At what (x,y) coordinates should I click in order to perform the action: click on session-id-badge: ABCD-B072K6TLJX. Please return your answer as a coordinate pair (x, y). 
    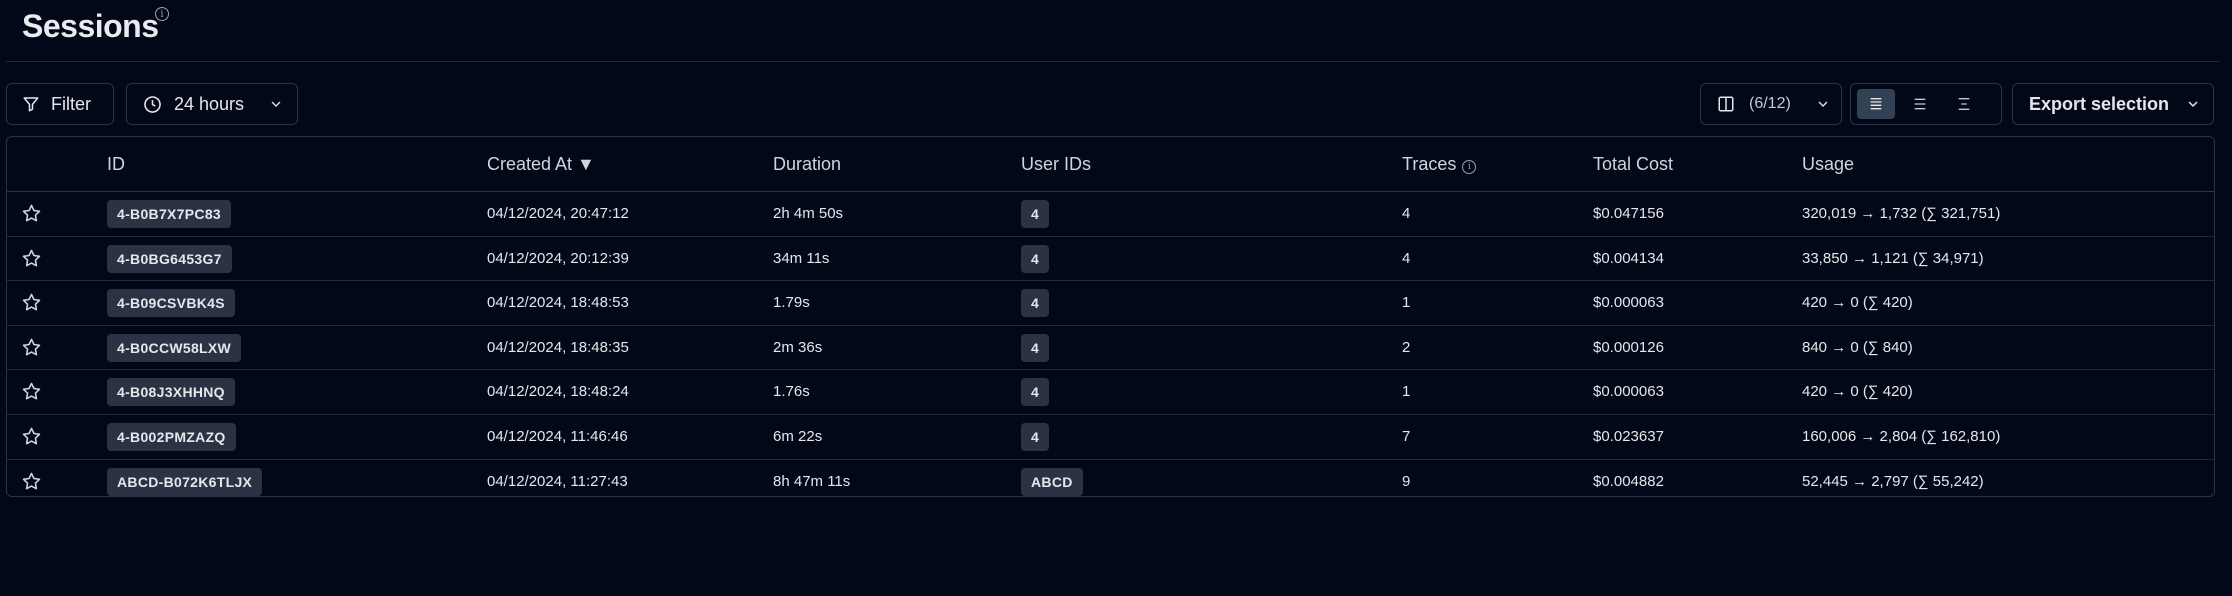
    Looking at the image, I should click on (185, 481).